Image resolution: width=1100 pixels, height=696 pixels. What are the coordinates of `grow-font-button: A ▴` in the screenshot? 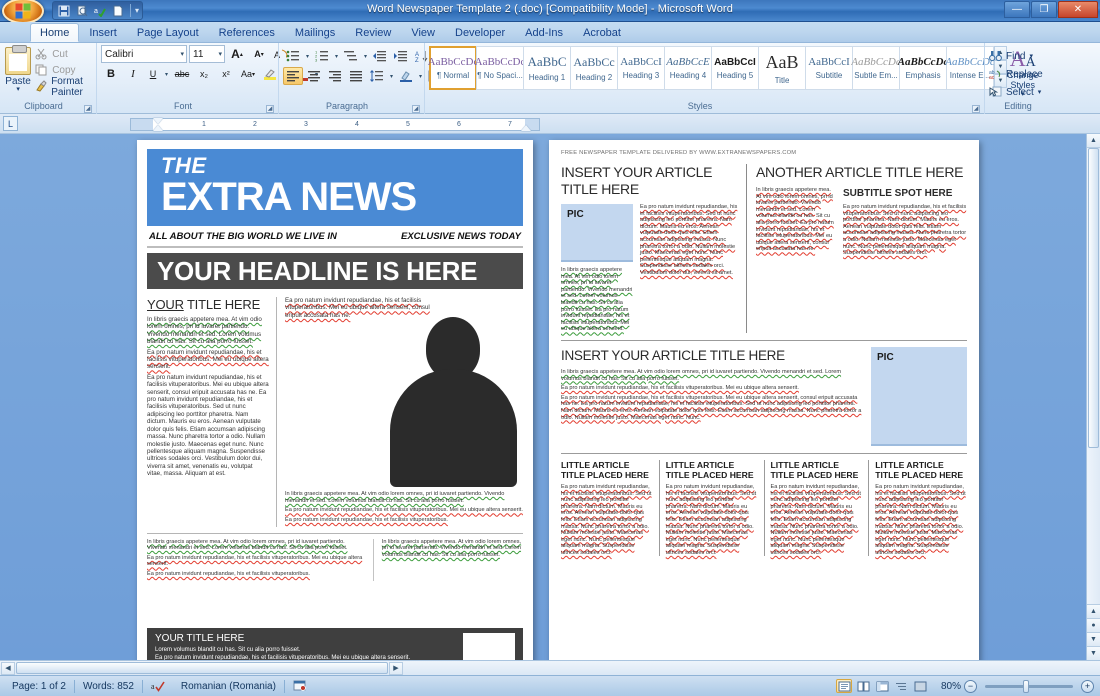 It's located at (237, 54).